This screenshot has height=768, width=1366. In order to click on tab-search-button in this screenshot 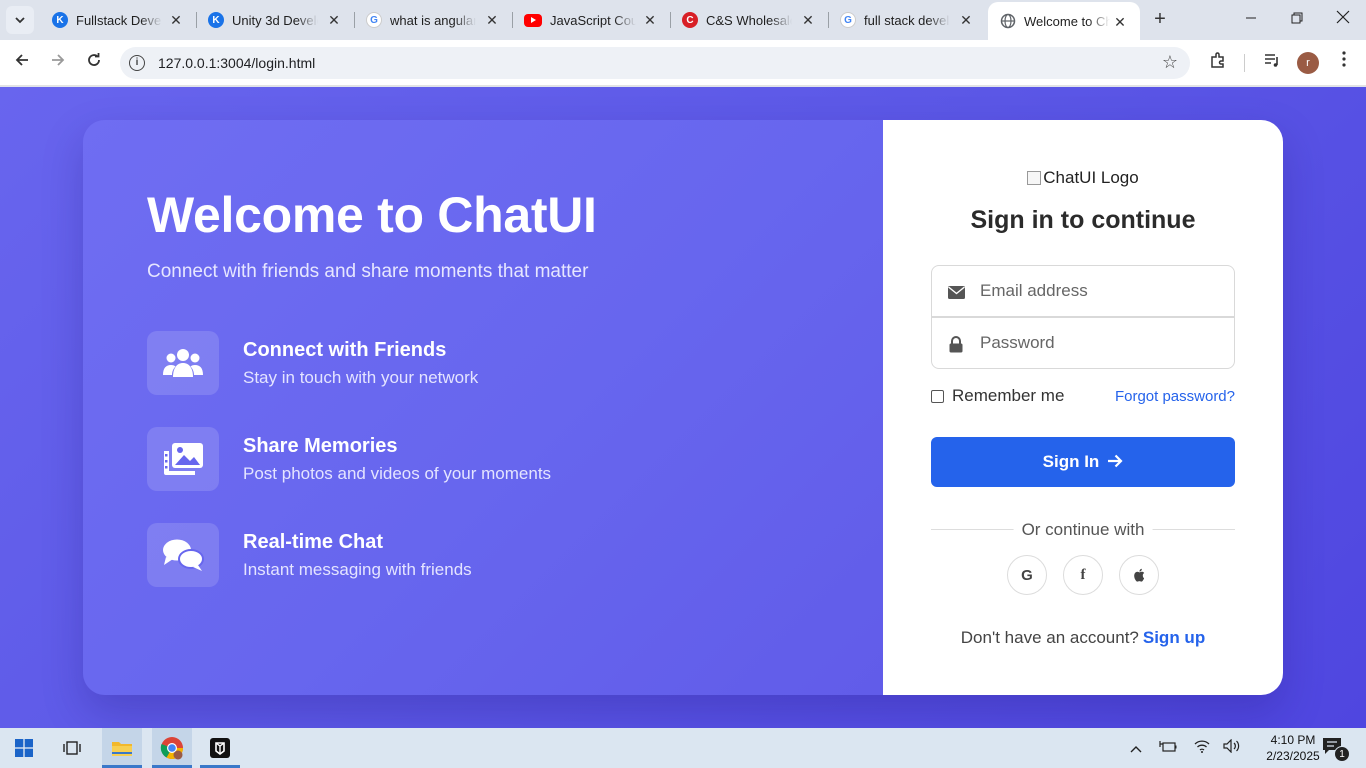, I will do `click(20, 20)`.